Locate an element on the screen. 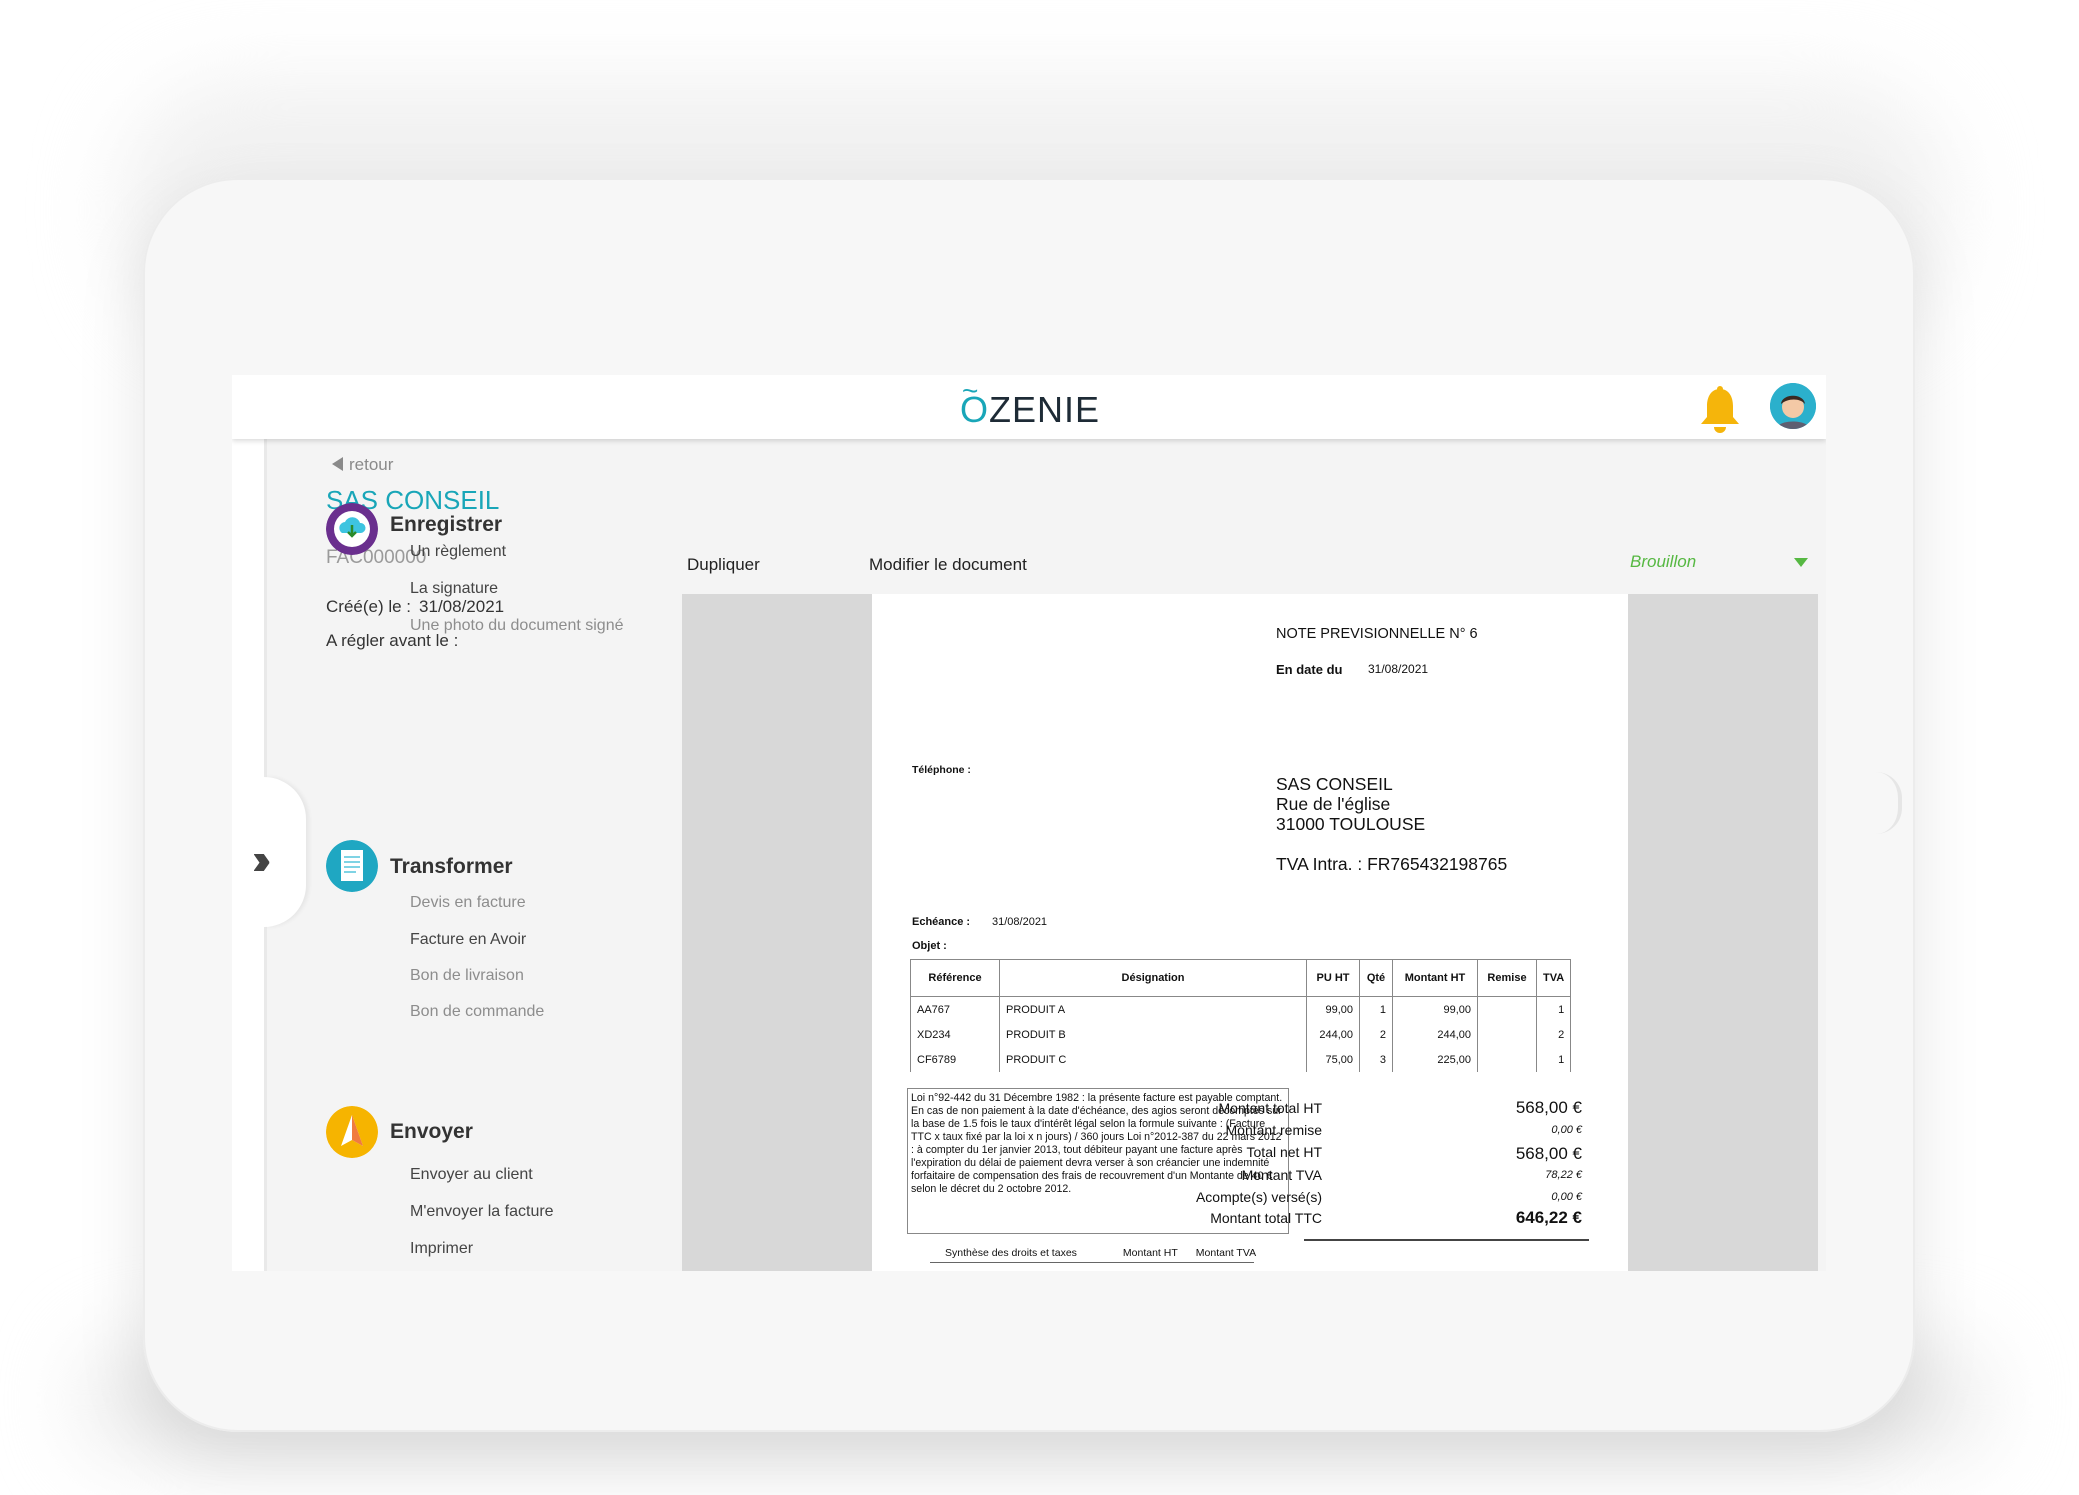  doc-due-label: Echéance : is located at coordinates (941, 922).